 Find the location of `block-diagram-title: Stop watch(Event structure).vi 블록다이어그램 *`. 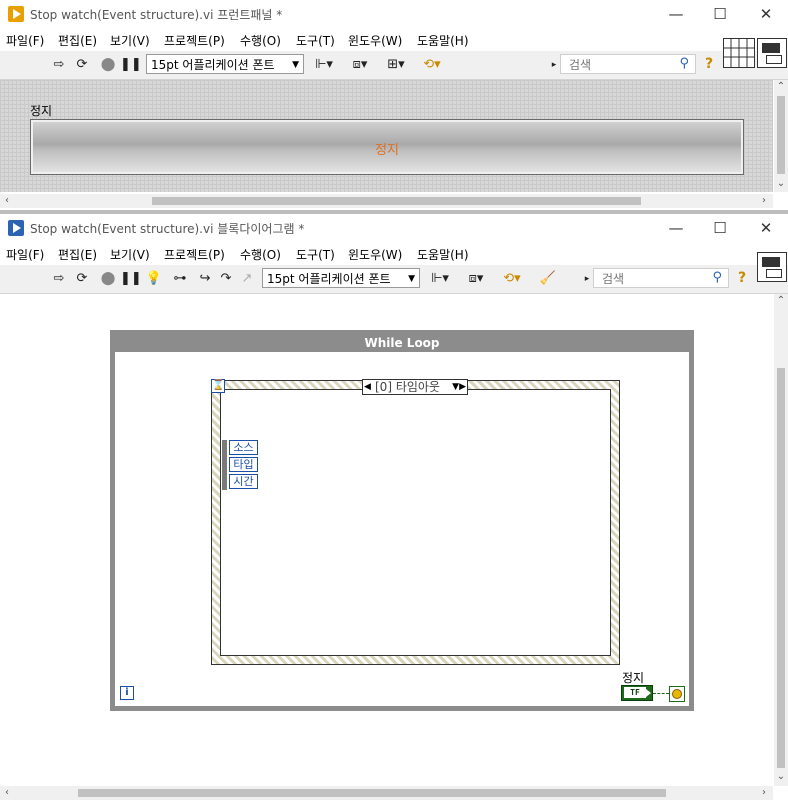

block-diagram-title: Stop watch(Event structure).vi 블록다이어그램 * is located at coordinates (167, 229).